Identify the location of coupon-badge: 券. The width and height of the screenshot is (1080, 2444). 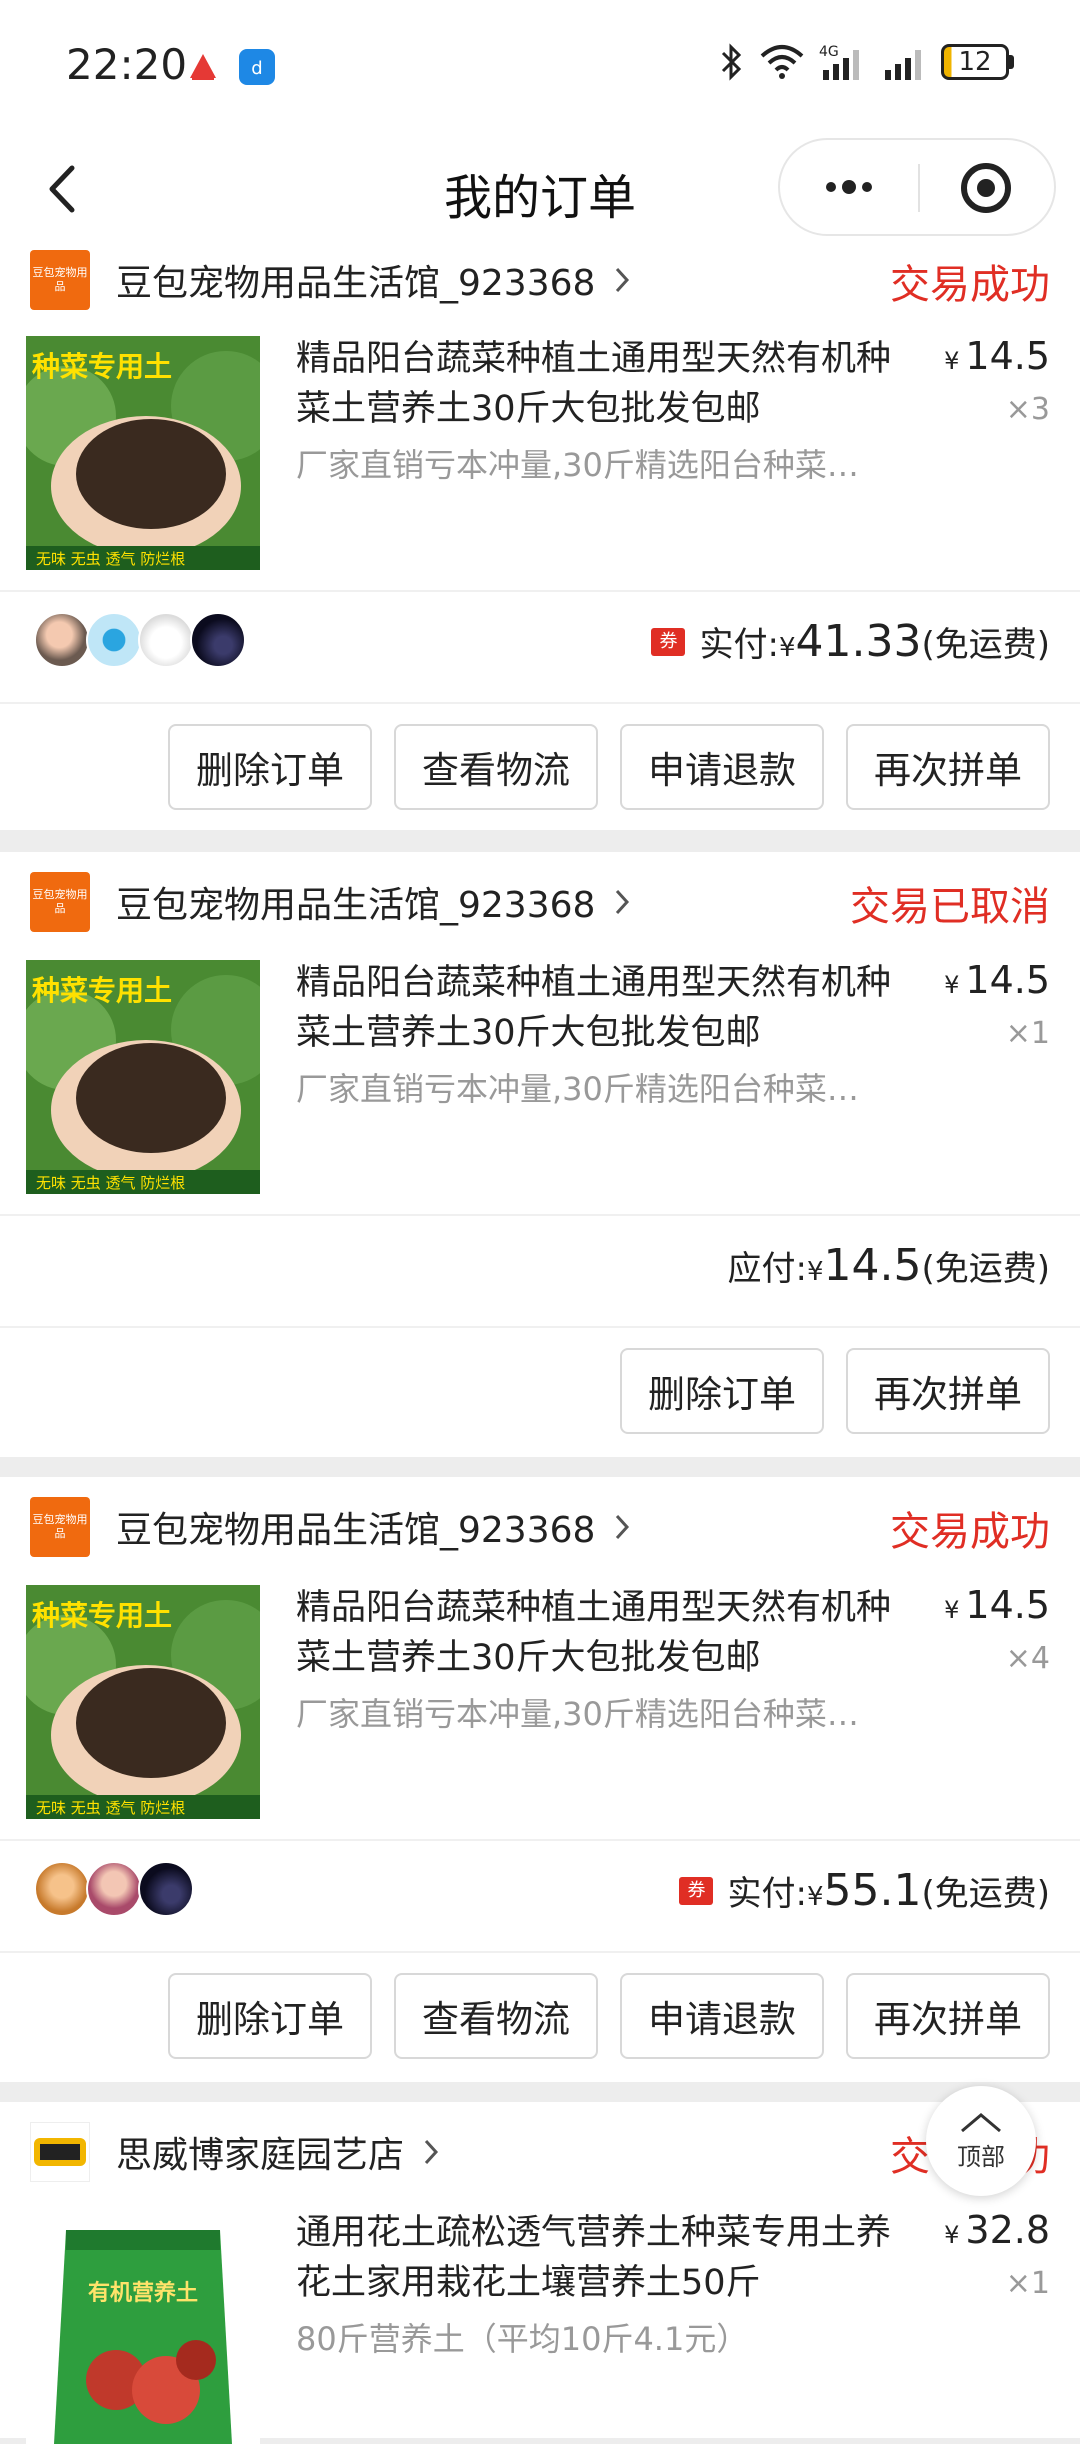
(668, 641).